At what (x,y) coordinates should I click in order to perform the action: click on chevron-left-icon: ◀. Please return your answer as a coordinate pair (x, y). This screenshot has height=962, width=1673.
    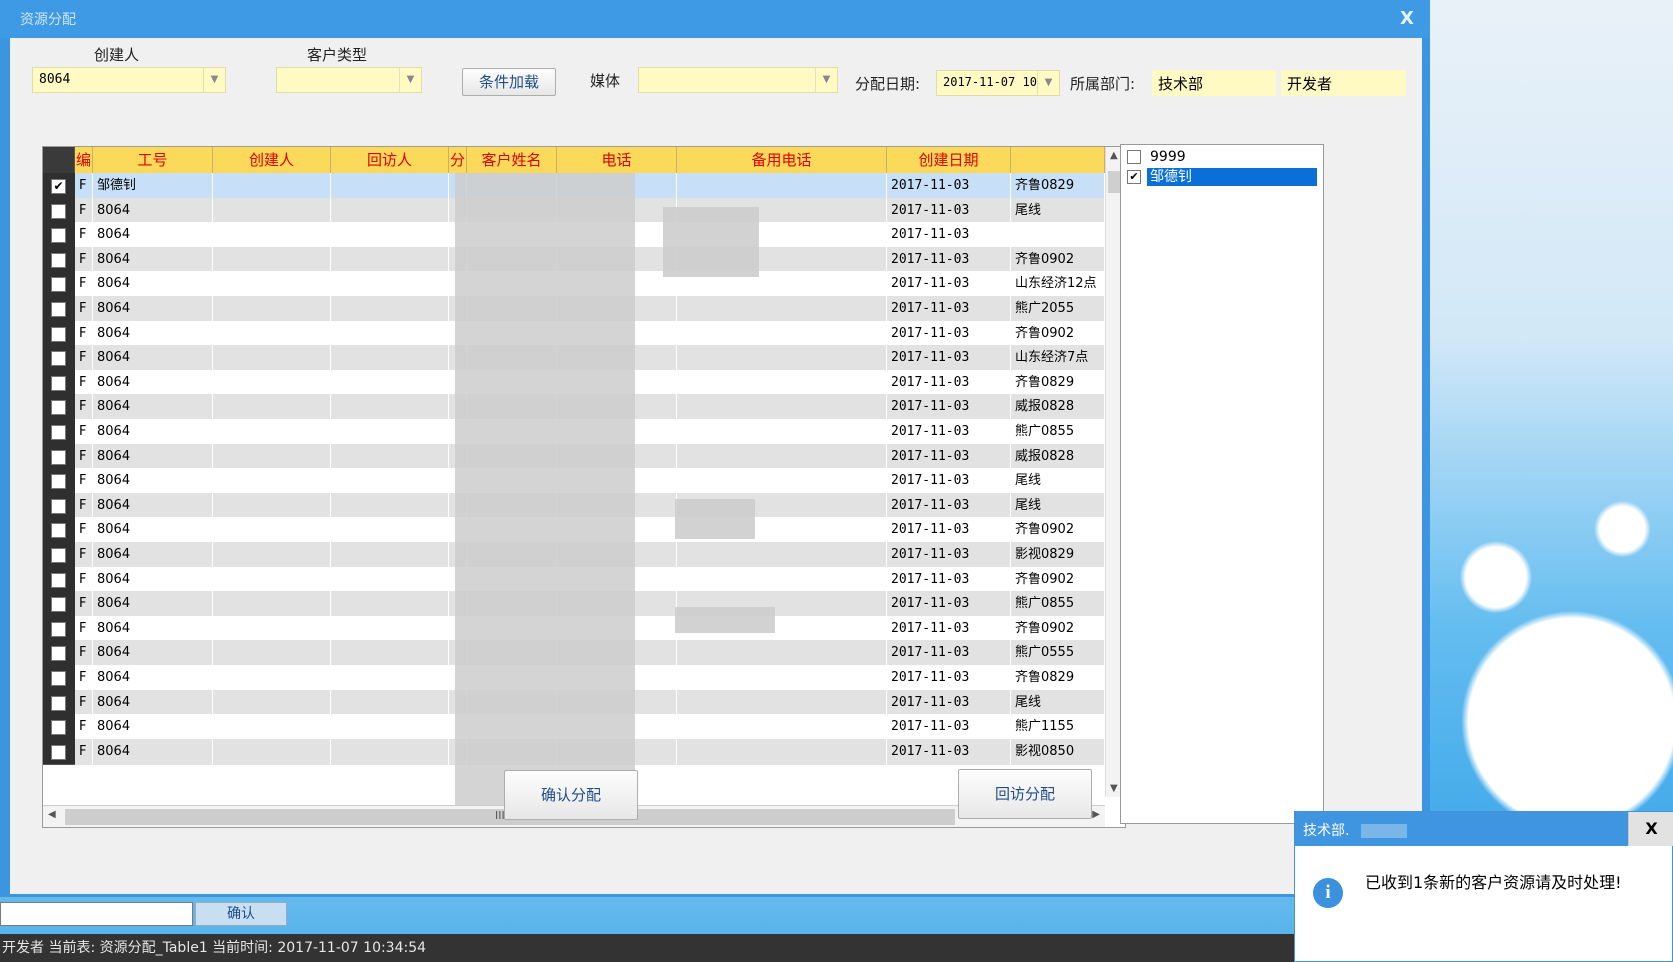
    Looking at the image, I should click on (52, 814).